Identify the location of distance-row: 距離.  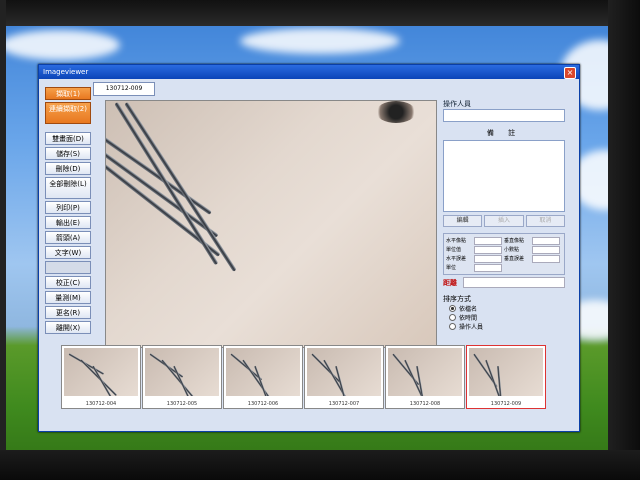
(504, 282).